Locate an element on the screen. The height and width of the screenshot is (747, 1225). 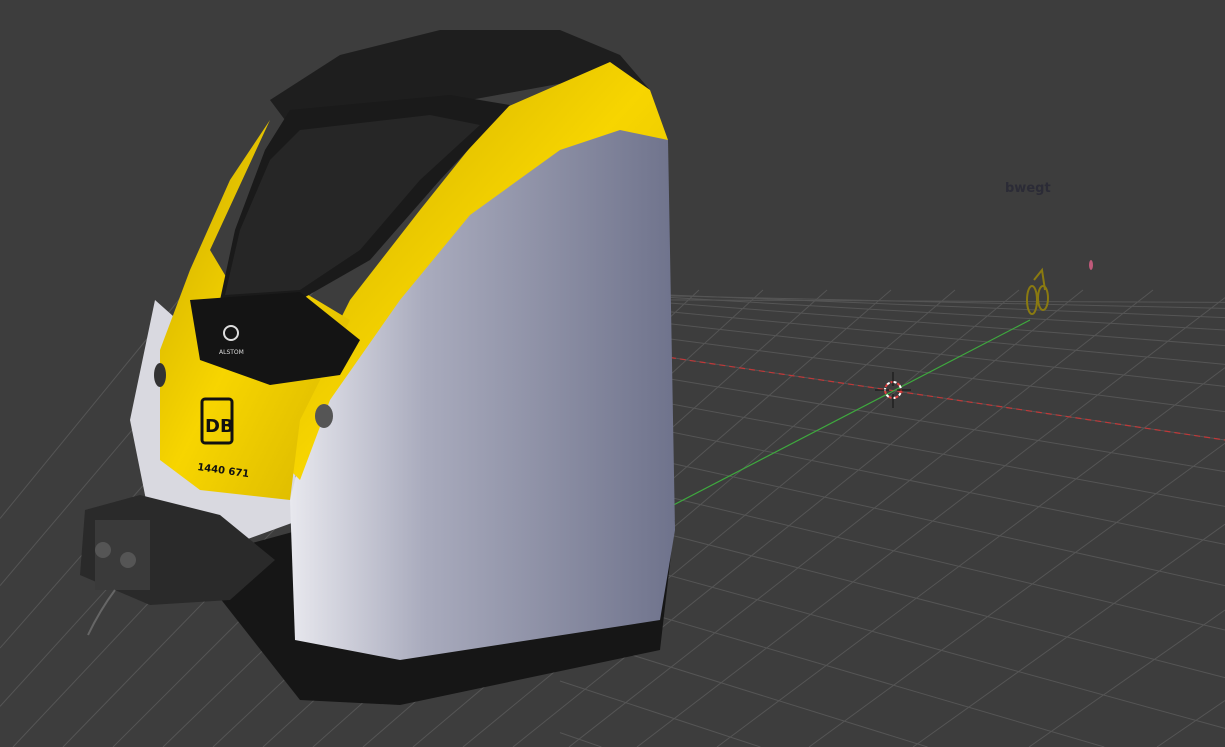
x-axis-line is located at coordinates (942, 398).